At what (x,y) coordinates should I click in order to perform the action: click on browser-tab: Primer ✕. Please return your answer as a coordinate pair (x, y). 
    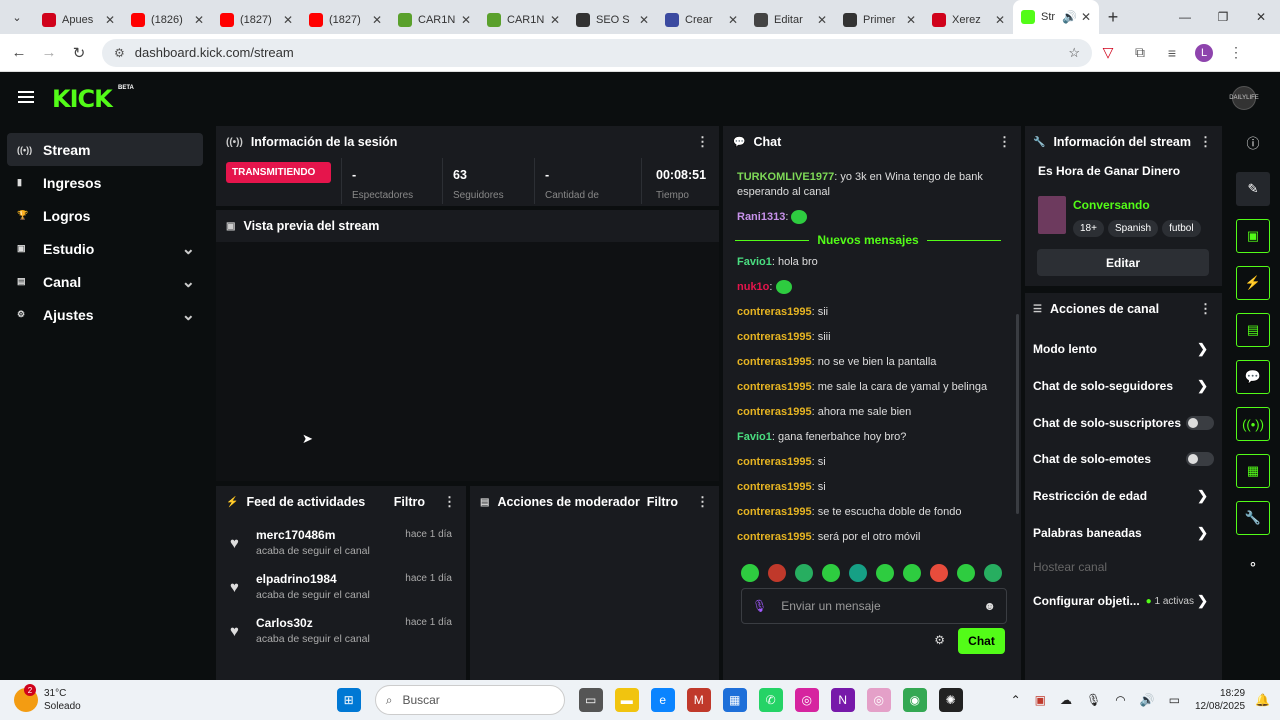
    Looking at the image, I should click on (879, 20).